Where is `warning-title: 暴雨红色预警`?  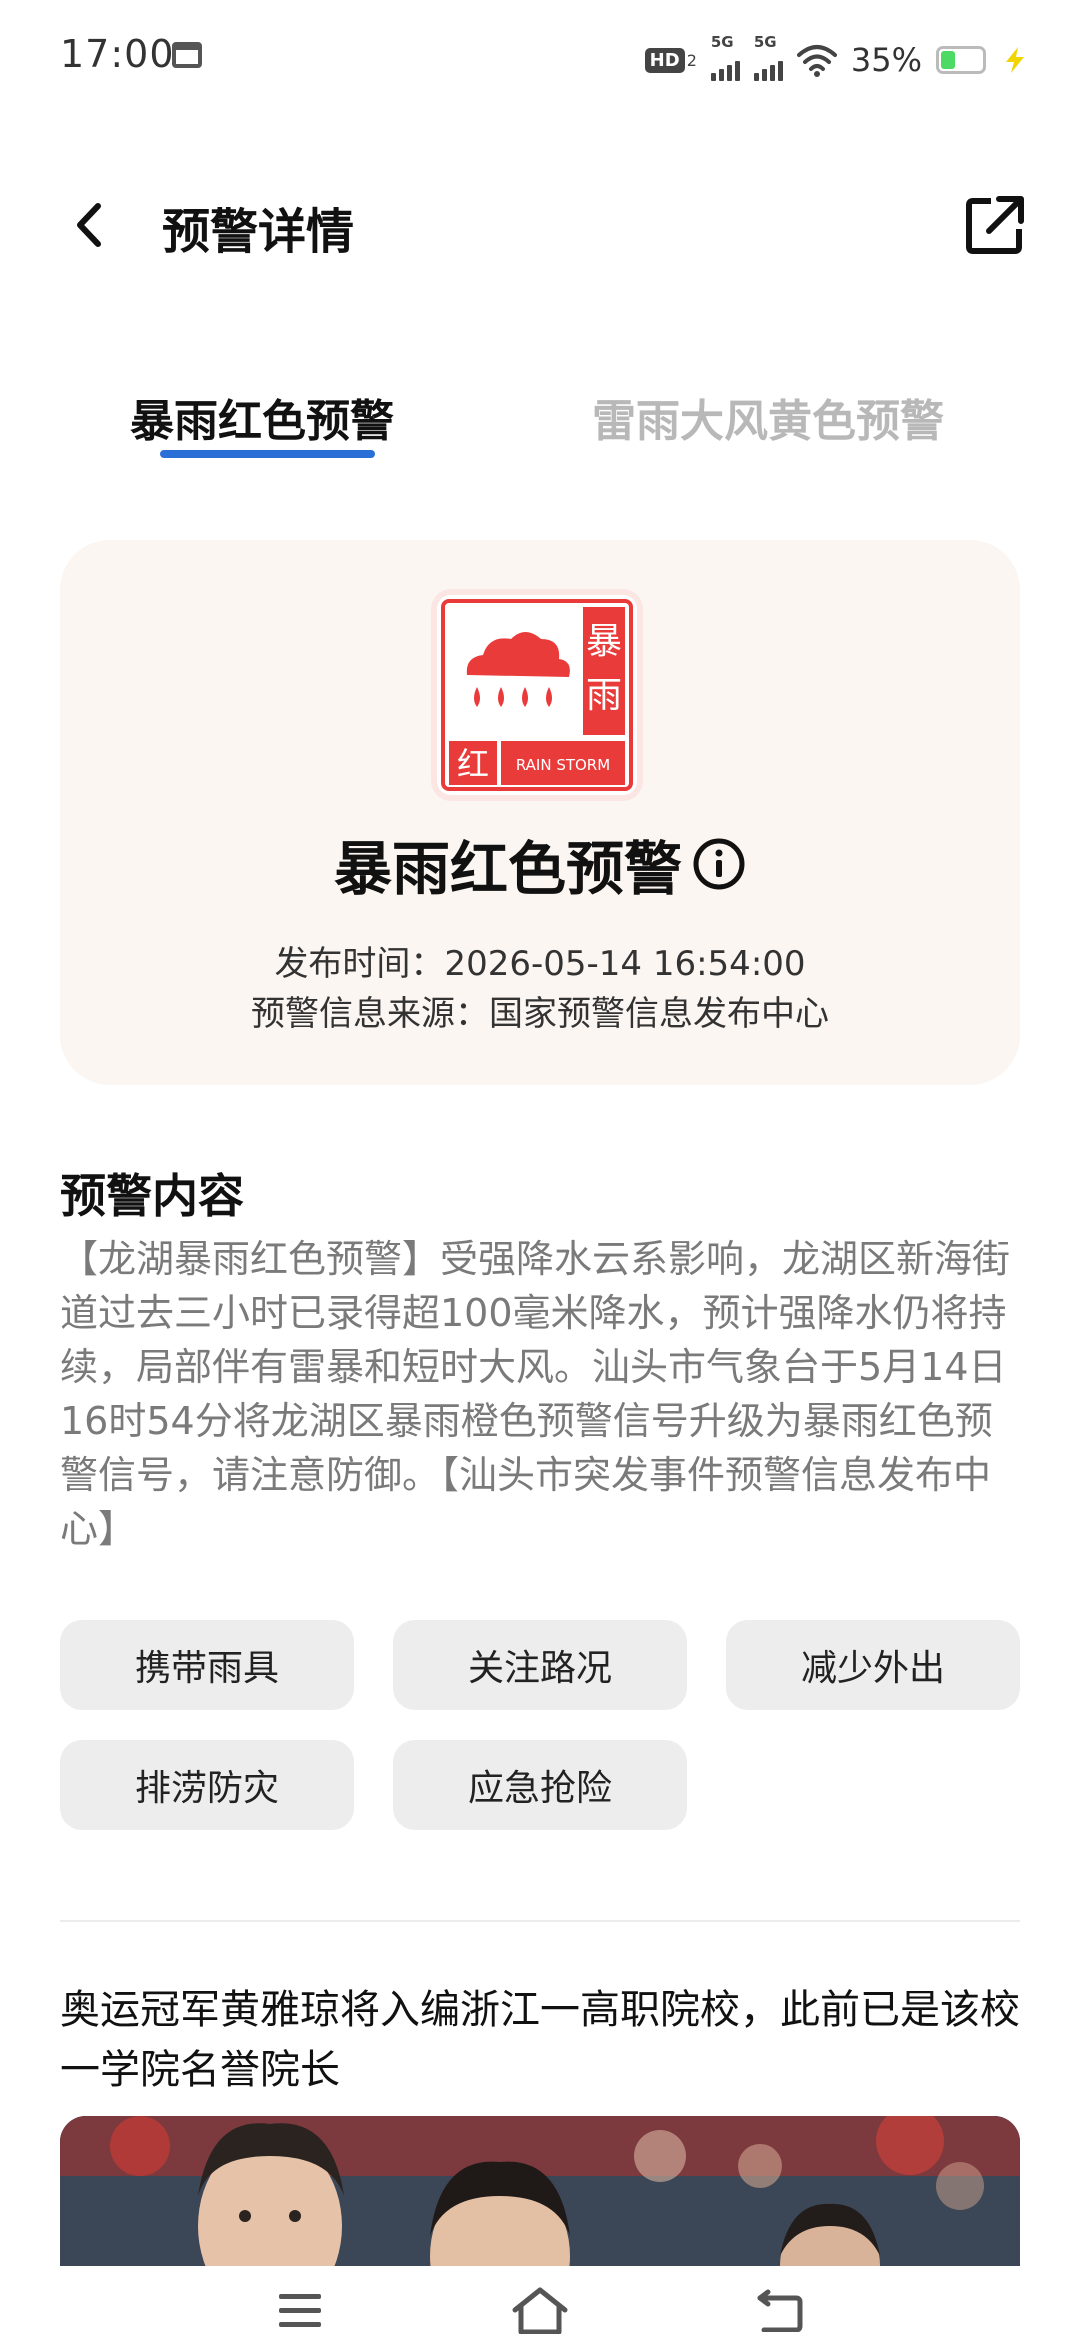
warning-title: 暴雨红色预警 is located at coordinates (507, 869).